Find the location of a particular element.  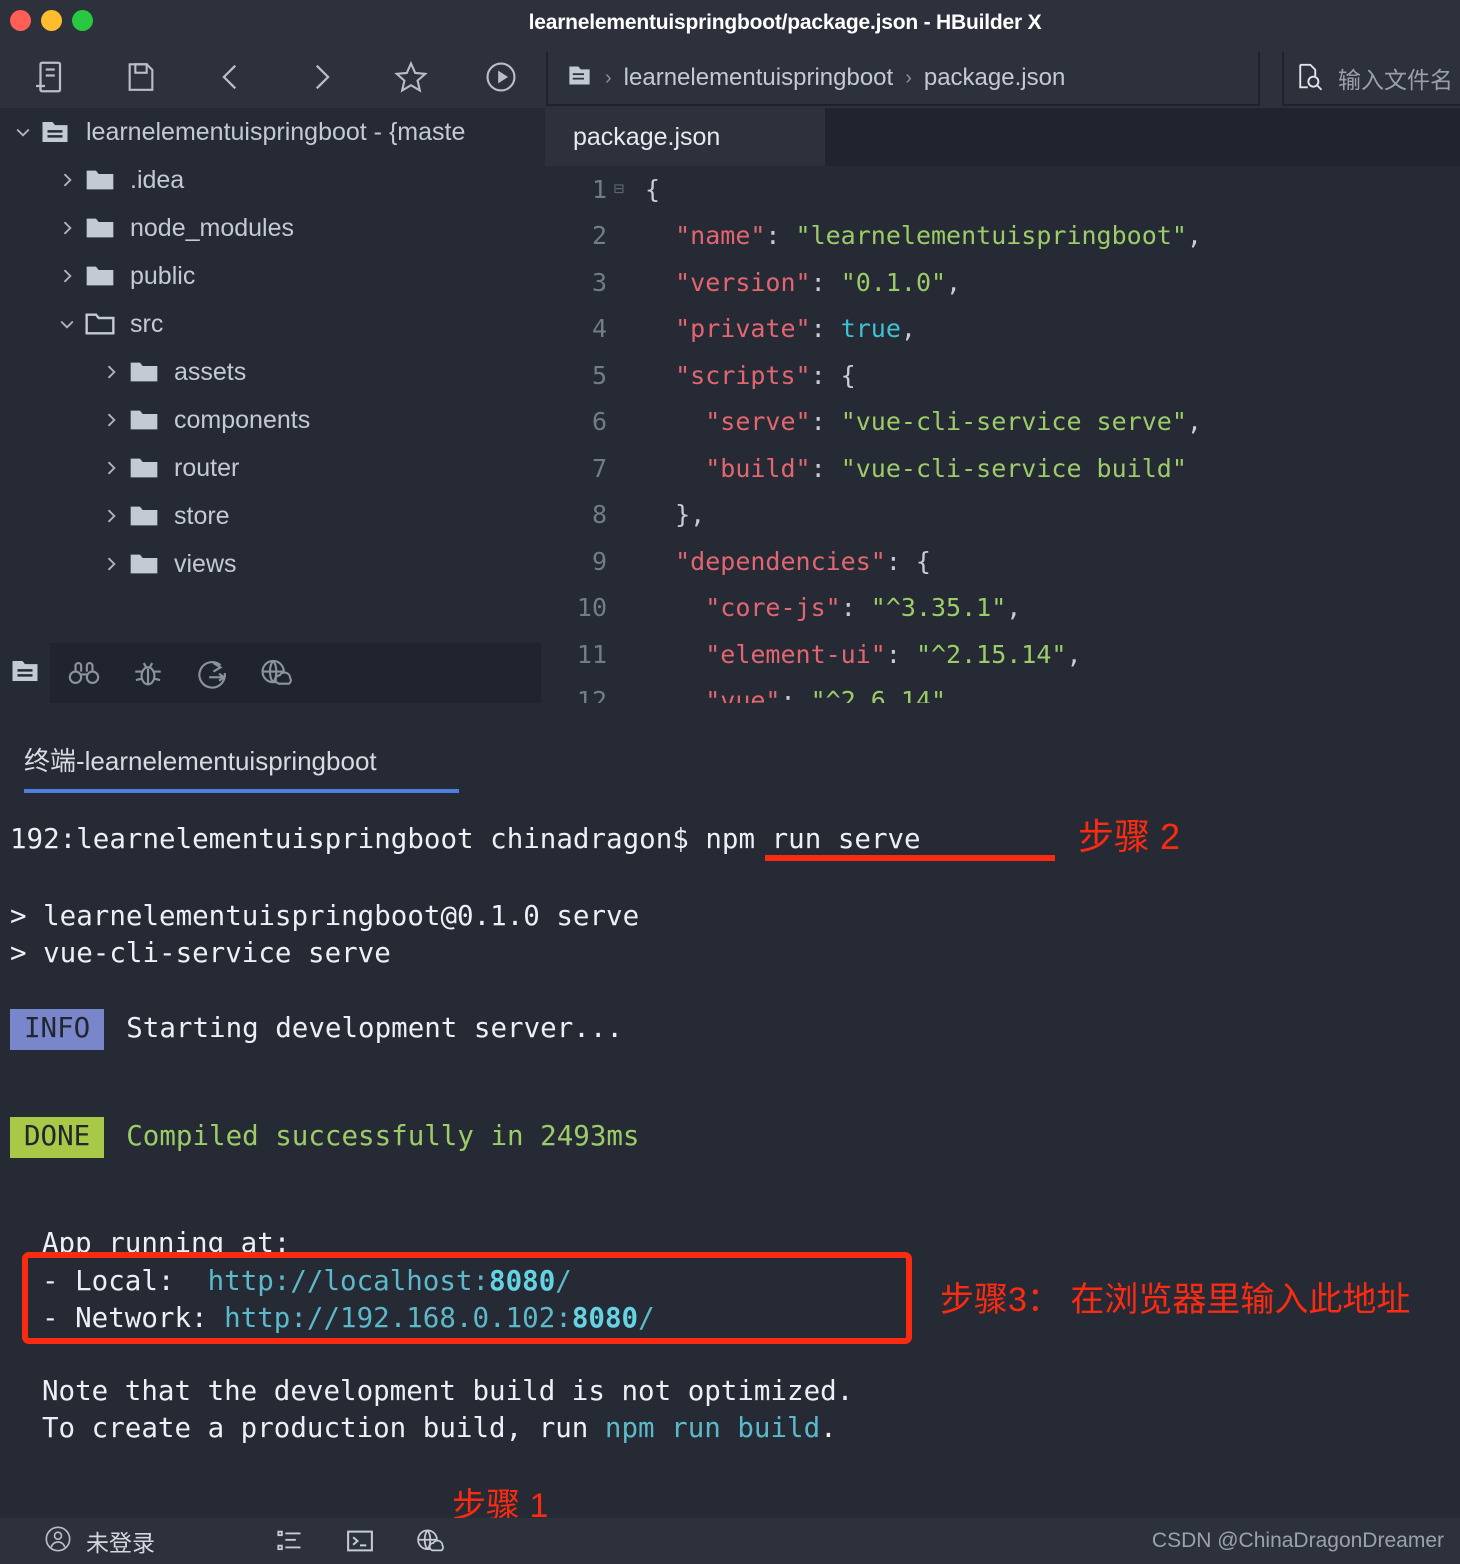

save-icon is located at coordinates (141, 77).